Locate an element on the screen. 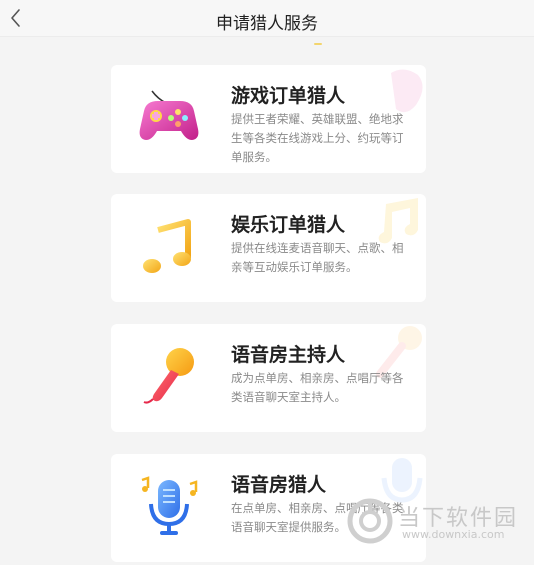 This screenshot has width=534, height=565. card-title: 娱乐订单猎人 is located at coordinates (288, 225).